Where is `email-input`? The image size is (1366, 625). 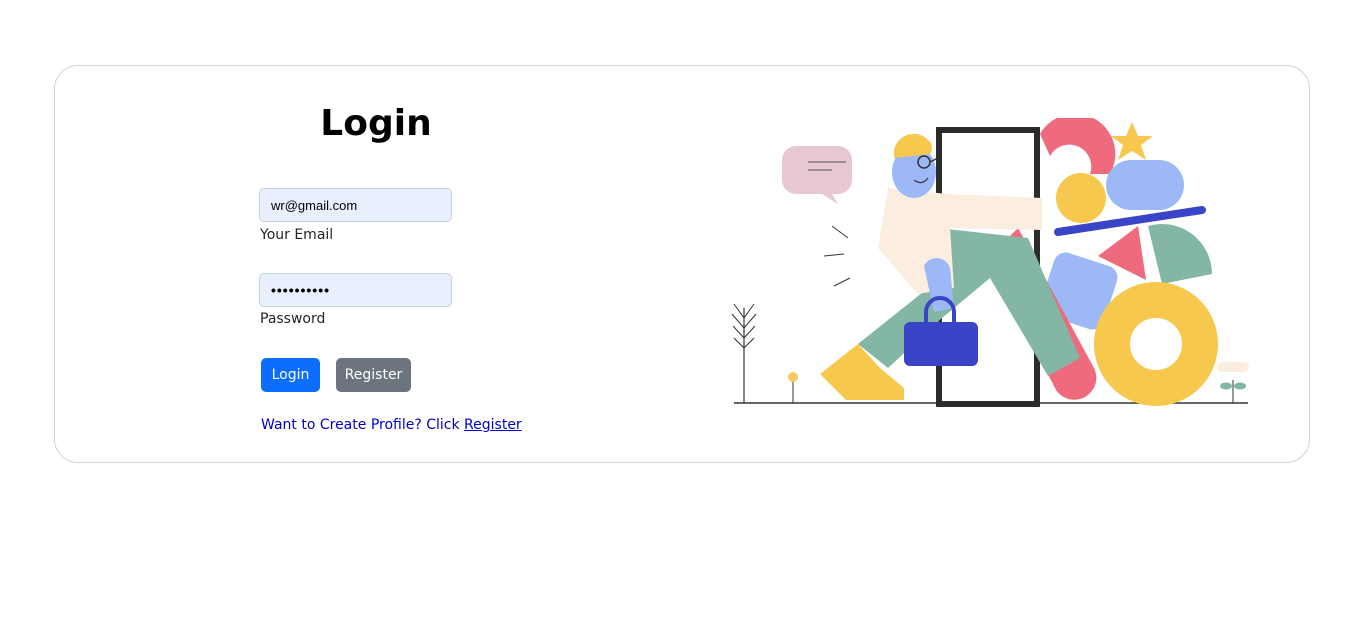
email-input is located at coordinates (355, 205).